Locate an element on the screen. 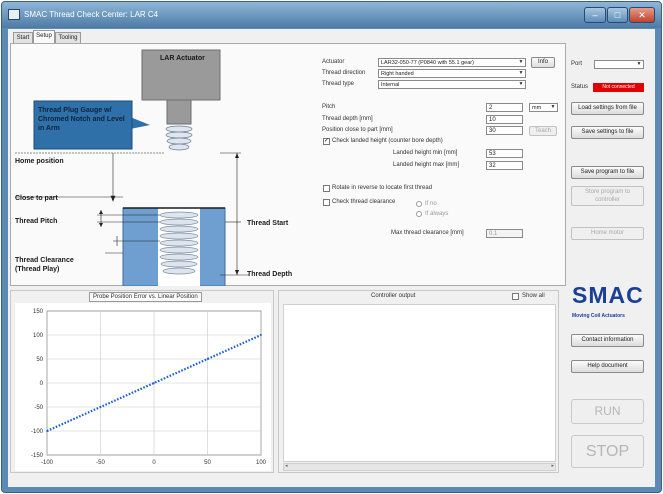 This screenshot has height=494, width=663. max-thread-clearance-label: Max thread clearance [mm] is located at coordinates (427, 233).